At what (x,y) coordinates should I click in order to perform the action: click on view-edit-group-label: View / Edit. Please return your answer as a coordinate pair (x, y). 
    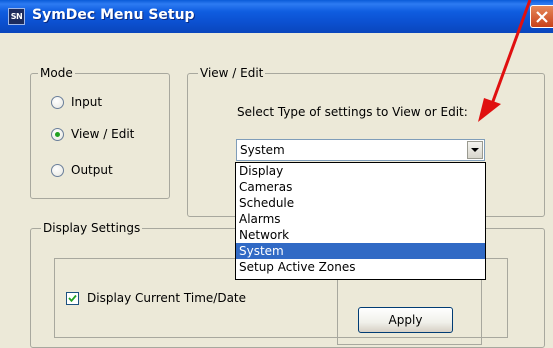
    Looking at the image, I should click on (232, 73).